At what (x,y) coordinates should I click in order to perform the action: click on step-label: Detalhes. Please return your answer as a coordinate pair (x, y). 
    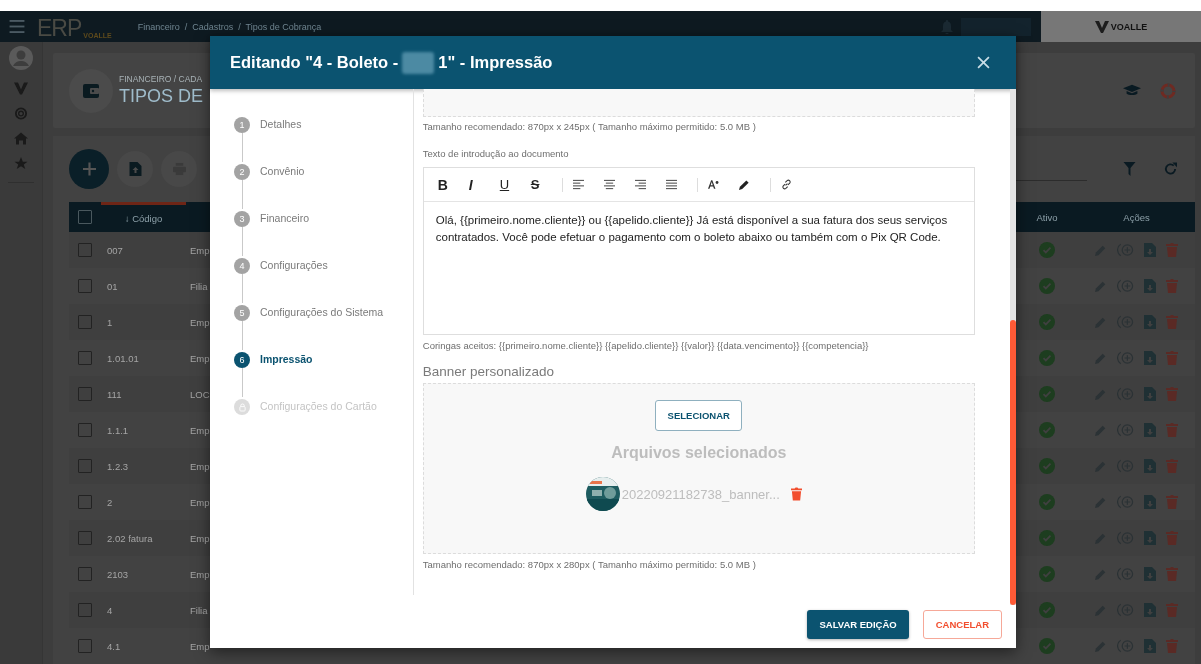
    Looking at the image, I should click on (281, 140).